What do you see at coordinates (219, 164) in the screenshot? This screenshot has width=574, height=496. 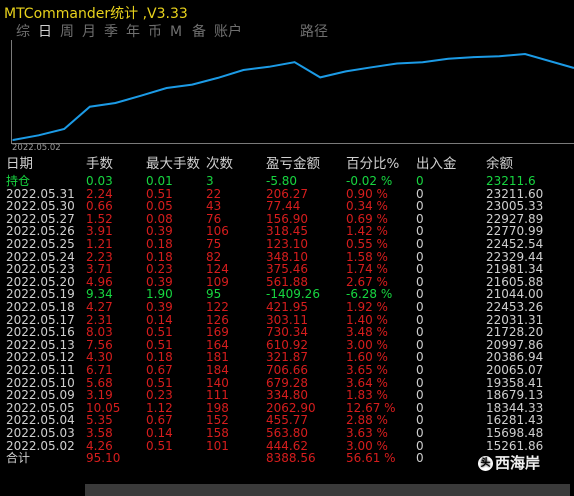 I see `header-count: 次数` at bounding box center [219, 164].